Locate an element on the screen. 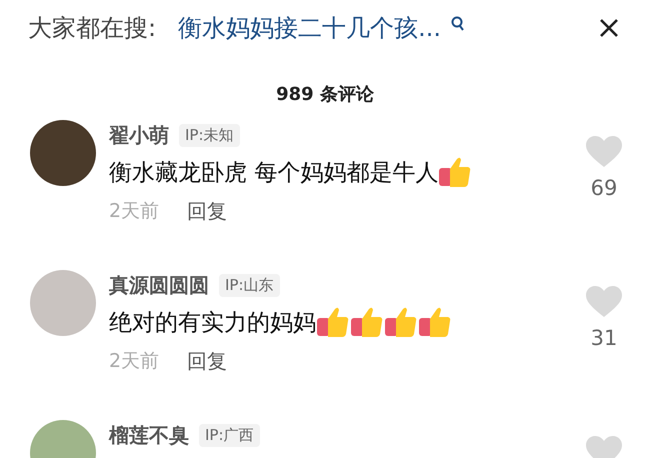  like-count: 31 is located at coordinates (604, 338).